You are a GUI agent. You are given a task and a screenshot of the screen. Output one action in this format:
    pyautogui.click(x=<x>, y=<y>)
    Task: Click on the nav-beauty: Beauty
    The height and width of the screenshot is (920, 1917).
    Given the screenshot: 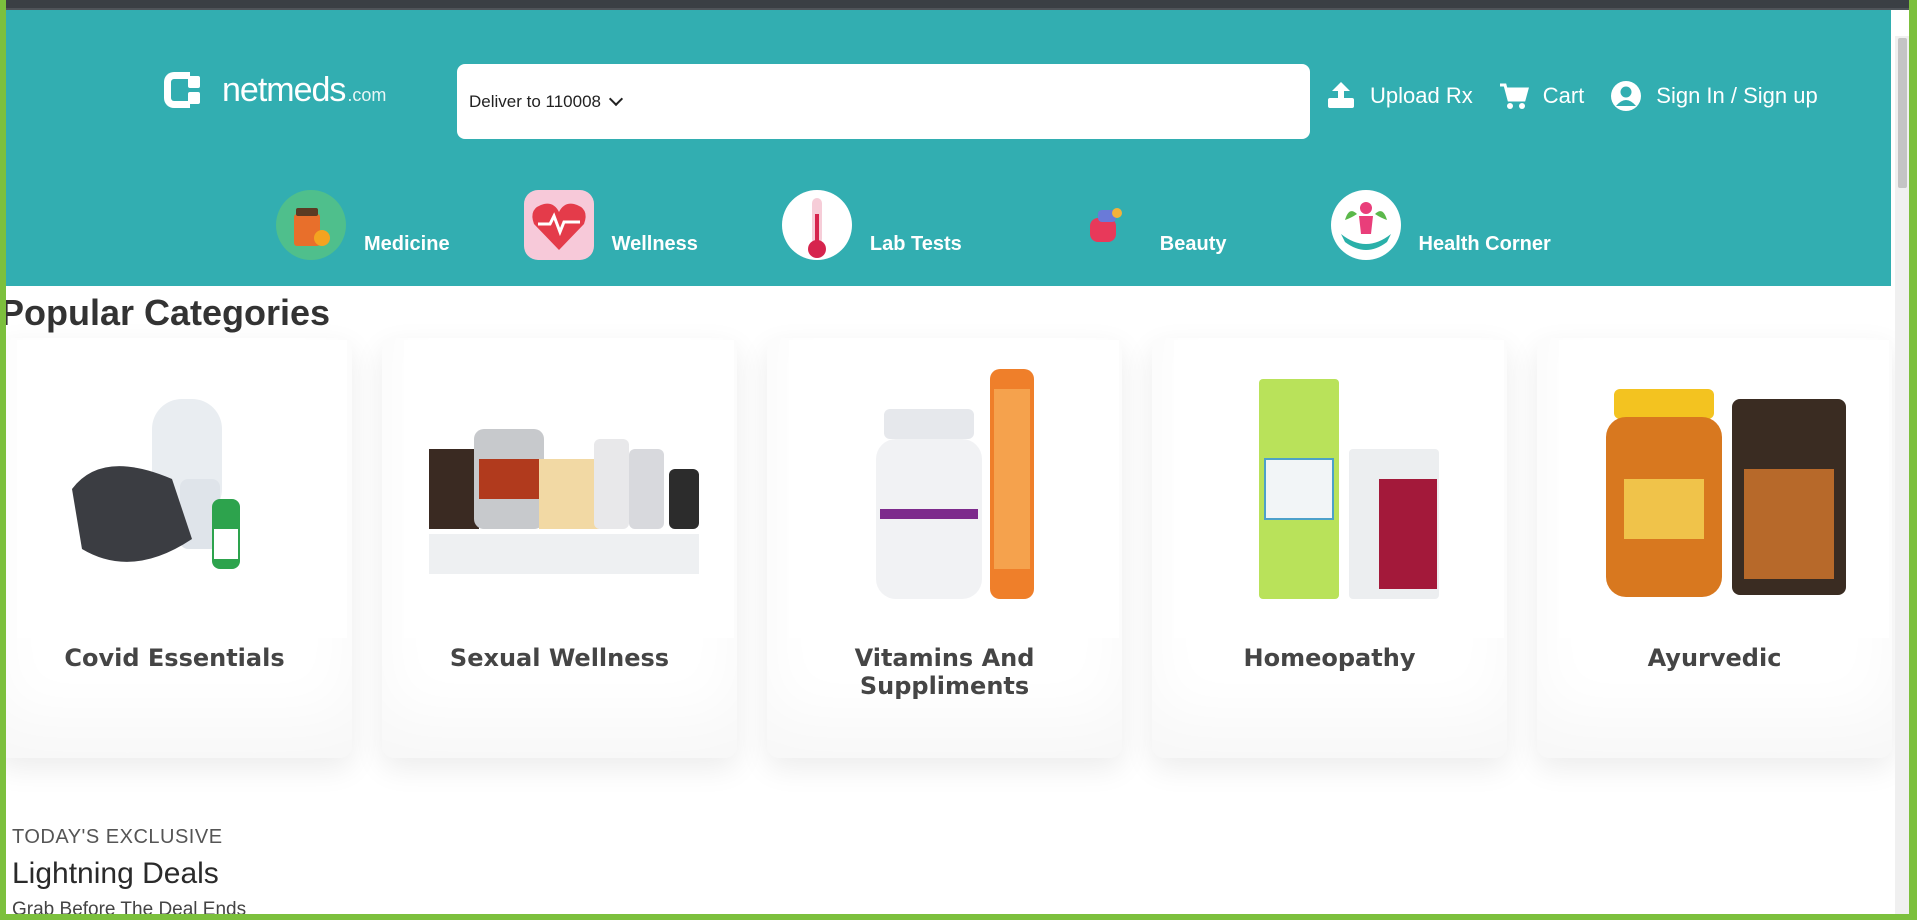 What is the action you would take?
    pyautogui.click(x=1149, y=225)
    